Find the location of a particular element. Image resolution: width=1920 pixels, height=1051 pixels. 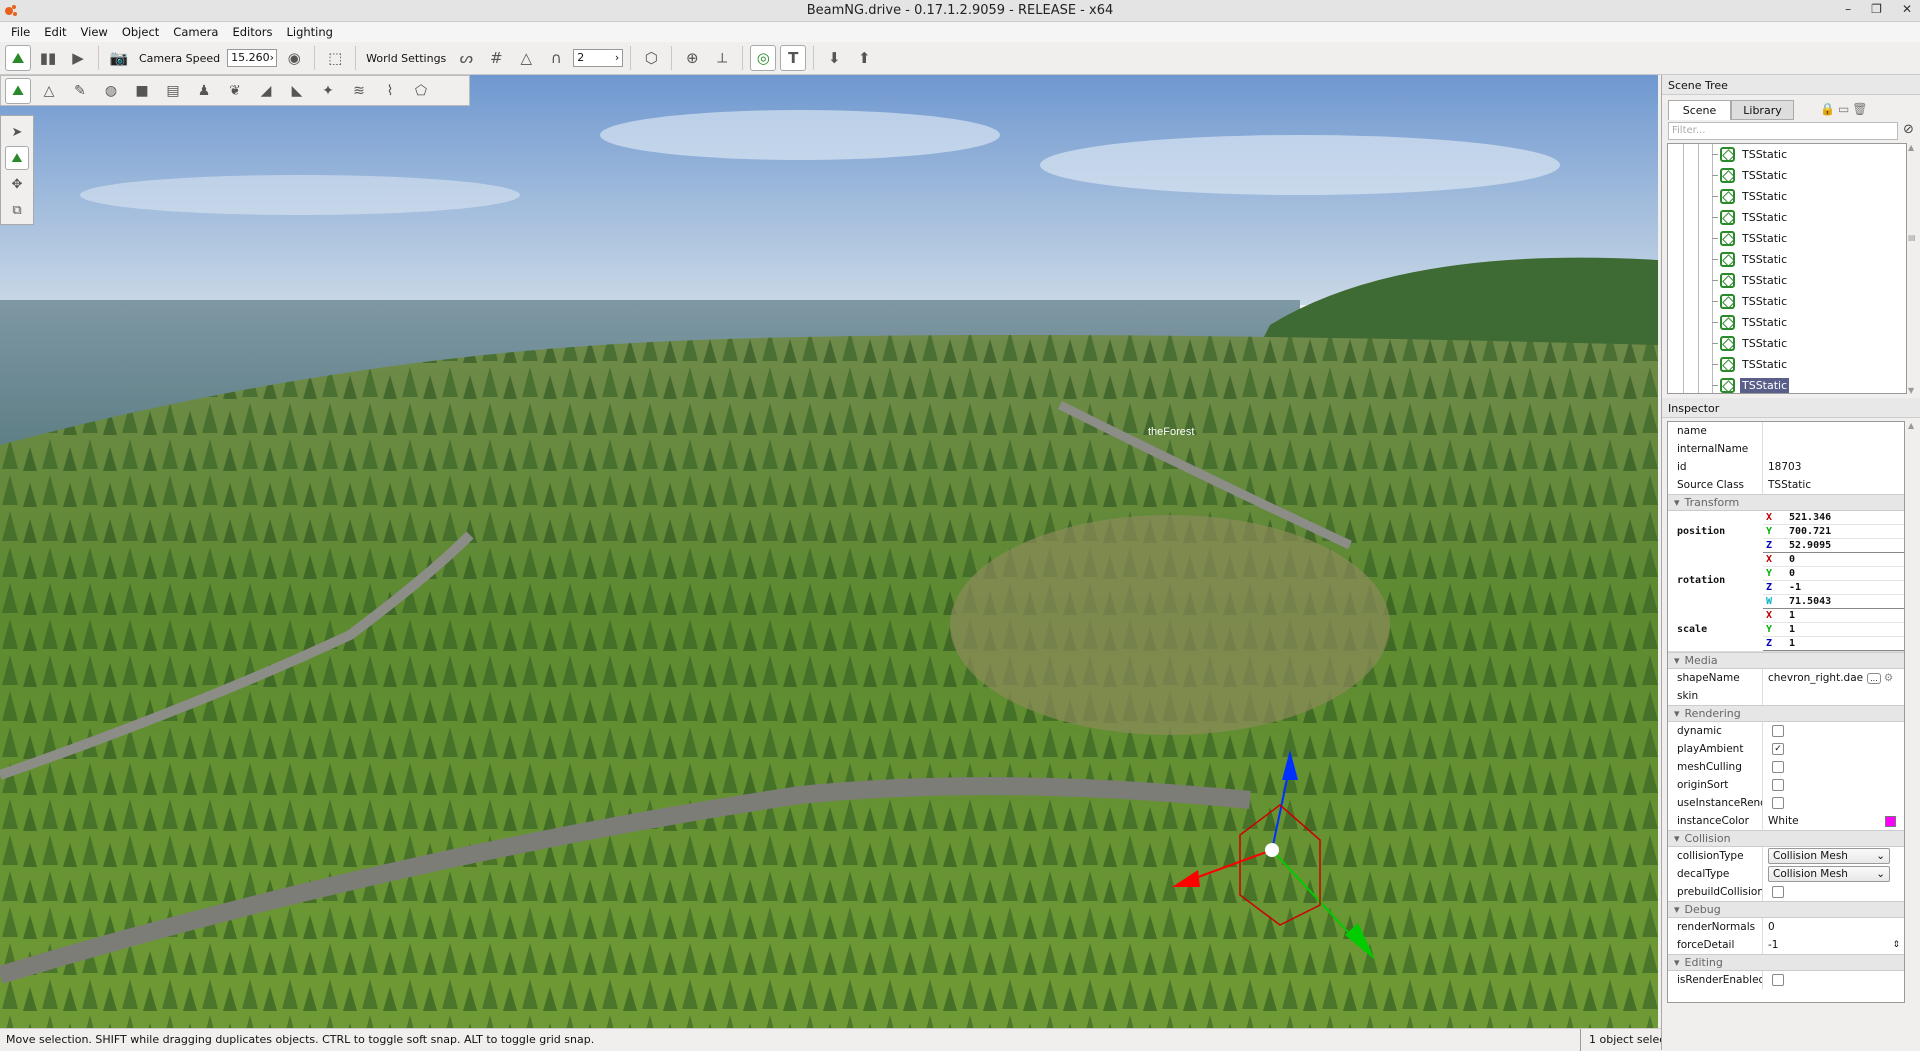

menu-editors: Editors is located at coordinates (252, 32).